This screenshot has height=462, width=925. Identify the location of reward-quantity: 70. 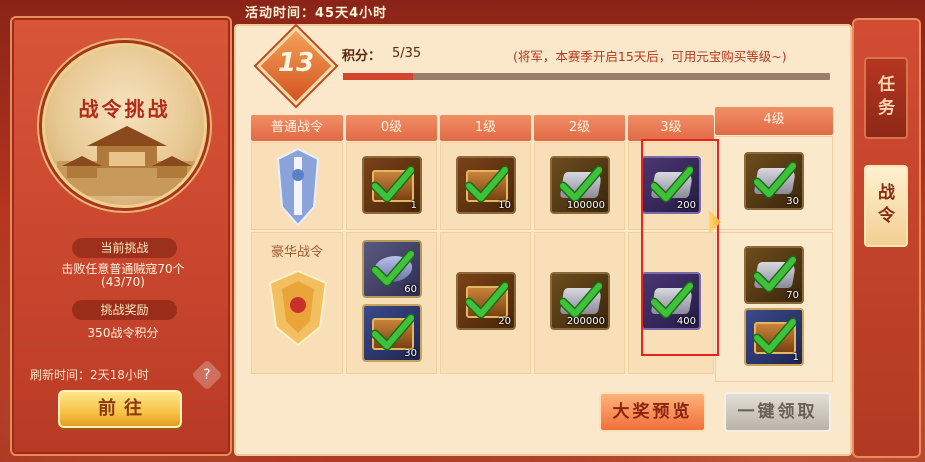
(792, 295).